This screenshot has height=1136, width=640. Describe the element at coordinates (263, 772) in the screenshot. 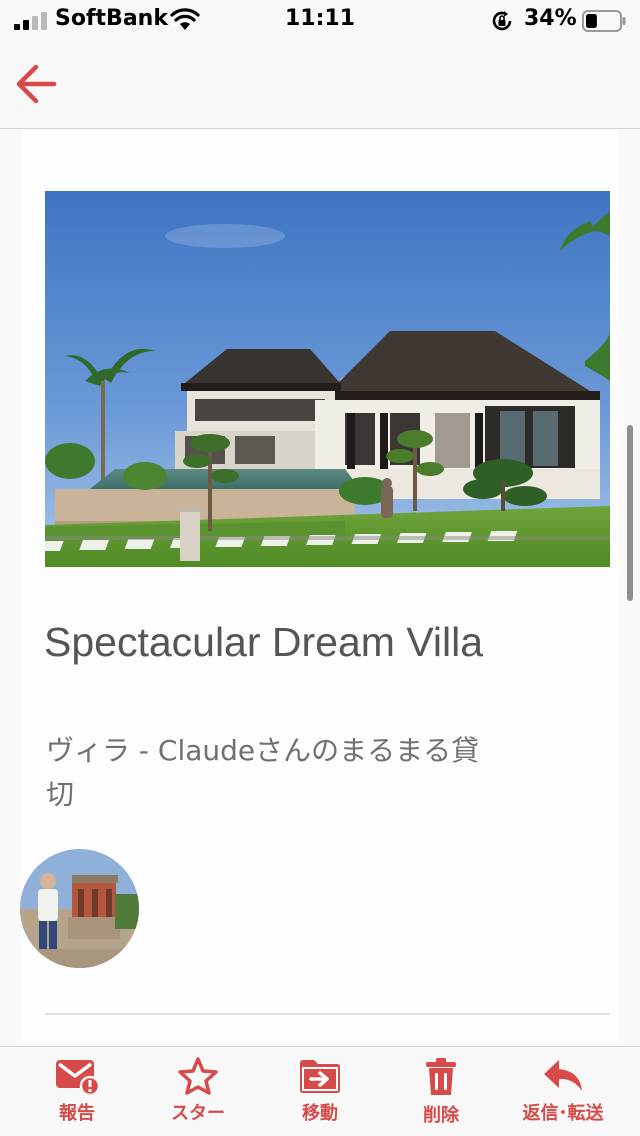

I see `listing-subtitle: ヴィラ - Claudeさんのまるまる貸切` at that location.